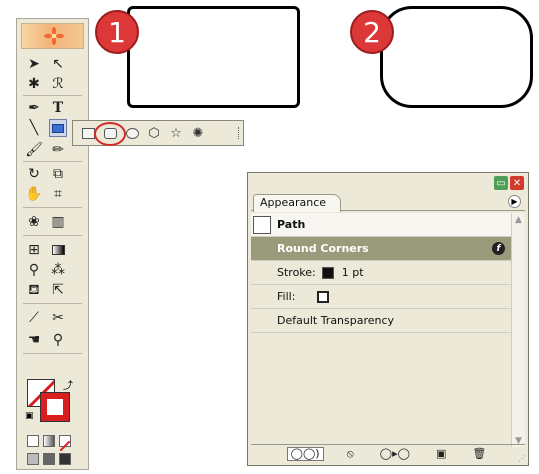 The height and width of the screenshot is (474, 539). I want to click on close-button: ✕, so click(517, 183).